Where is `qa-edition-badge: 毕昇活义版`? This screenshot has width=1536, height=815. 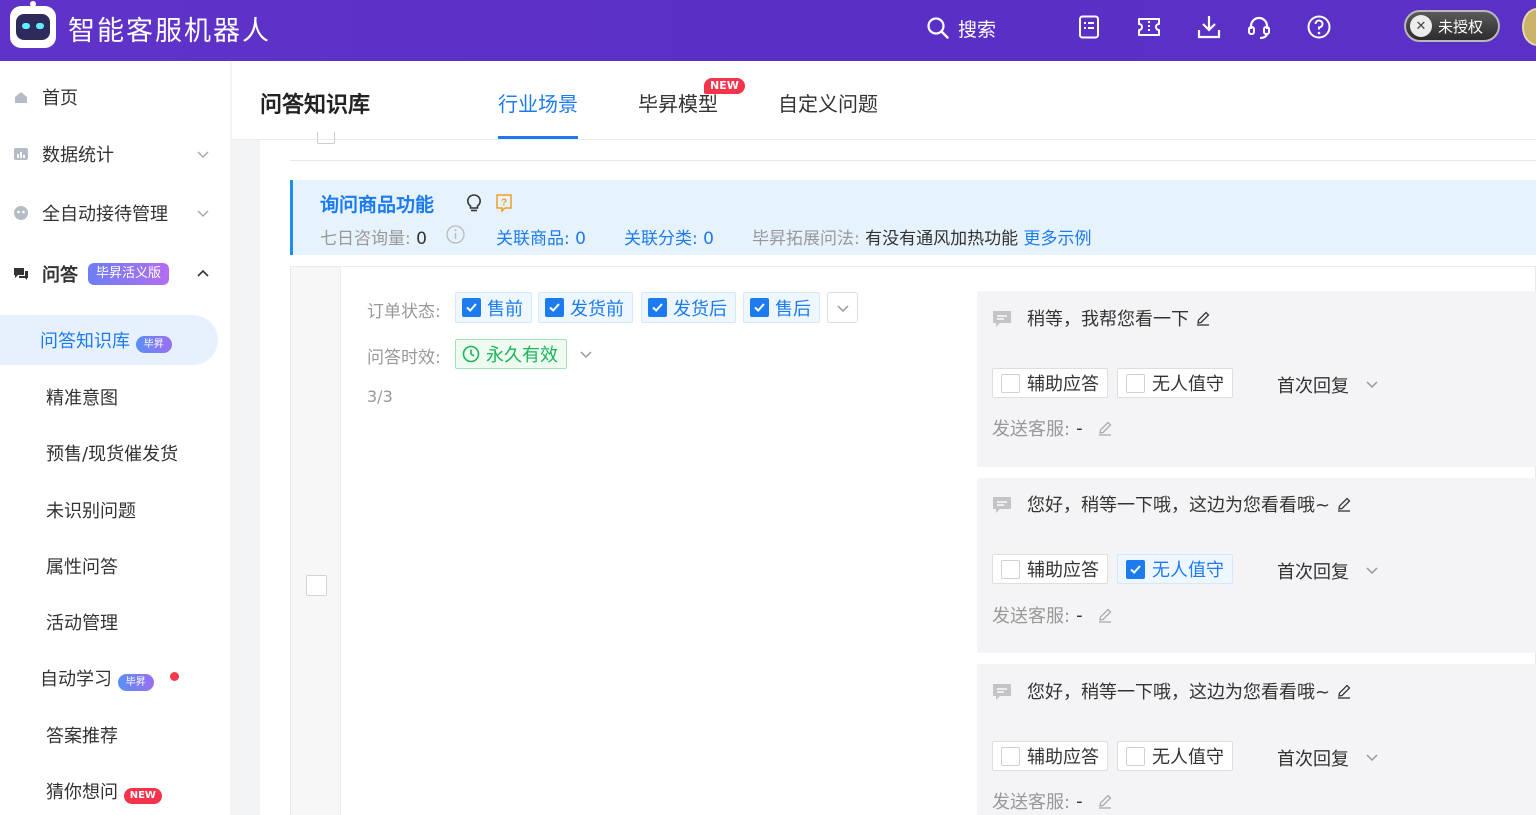
qa-edition-badge: 毕昇活义版 is located at coordinates (129, 274).